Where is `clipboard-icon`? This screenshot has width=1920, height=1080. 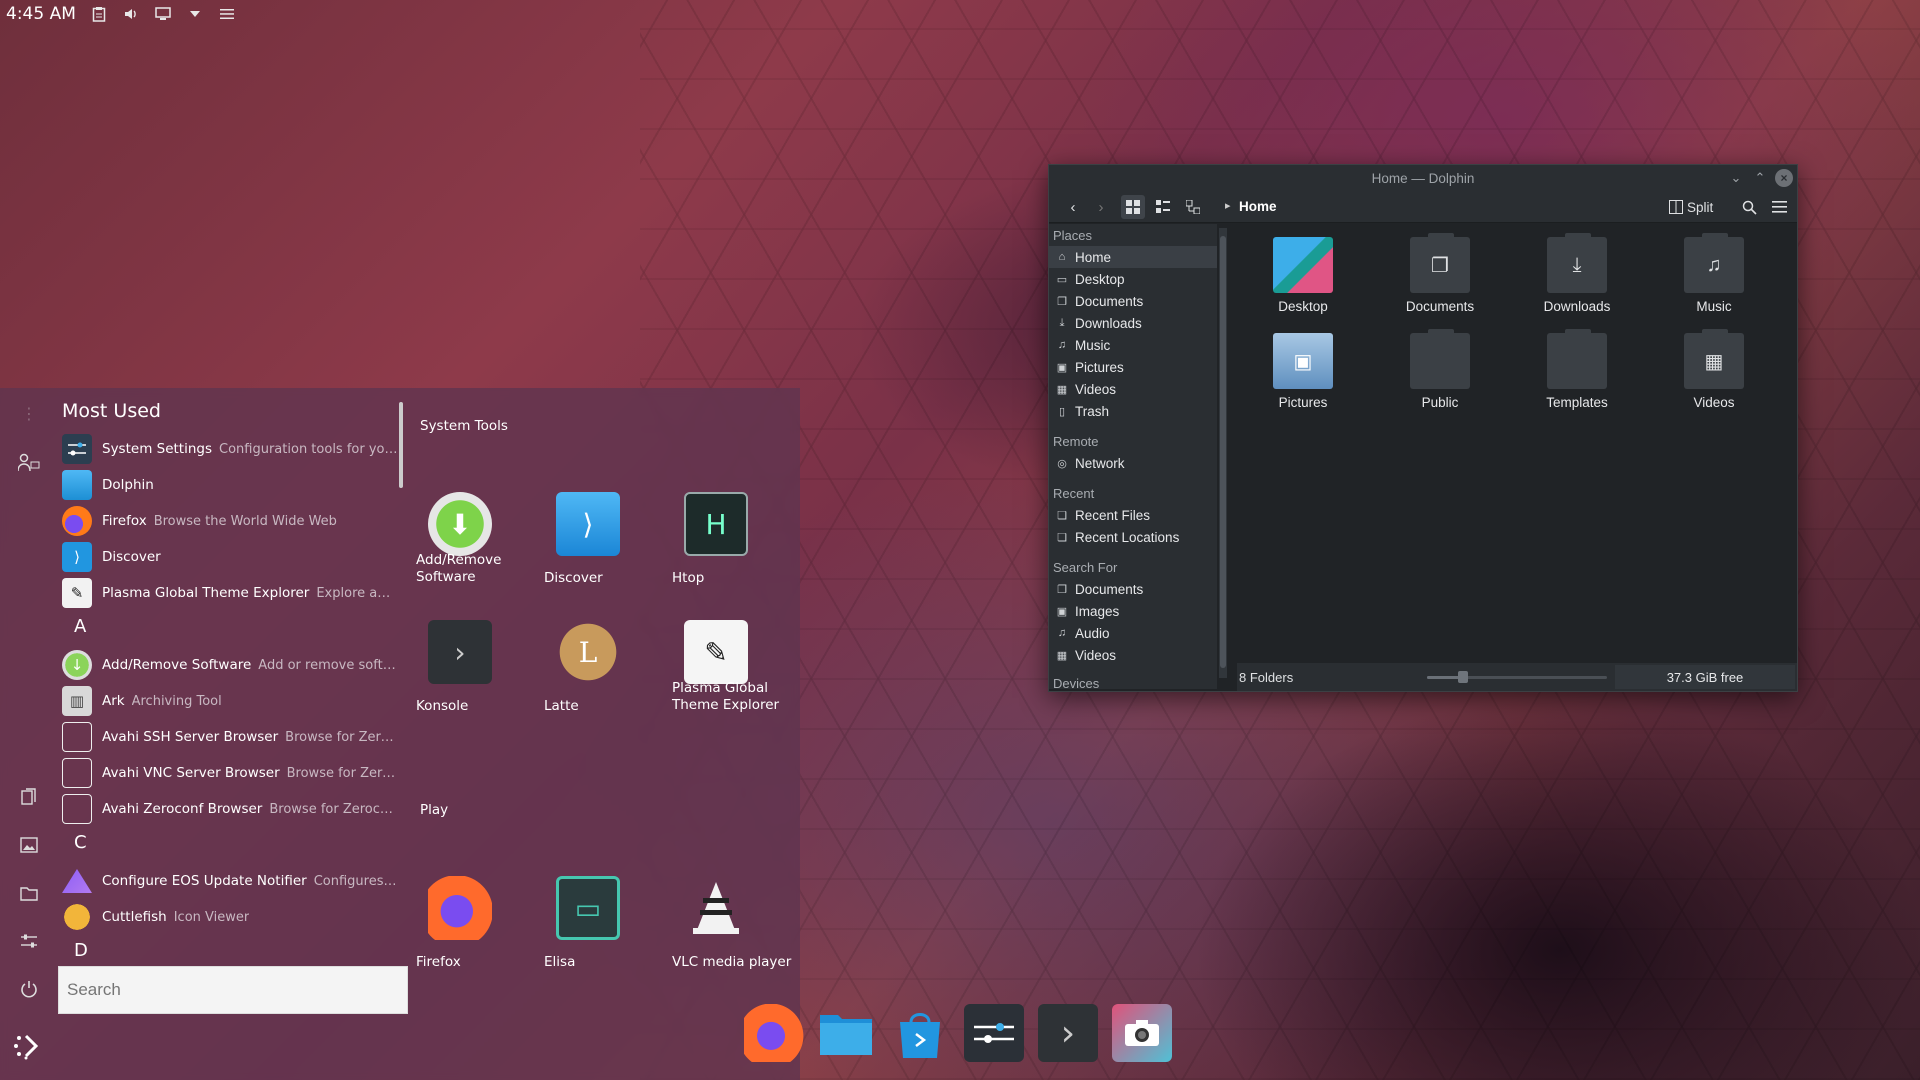 clipboard-icon is located at coordinates (99, 14).